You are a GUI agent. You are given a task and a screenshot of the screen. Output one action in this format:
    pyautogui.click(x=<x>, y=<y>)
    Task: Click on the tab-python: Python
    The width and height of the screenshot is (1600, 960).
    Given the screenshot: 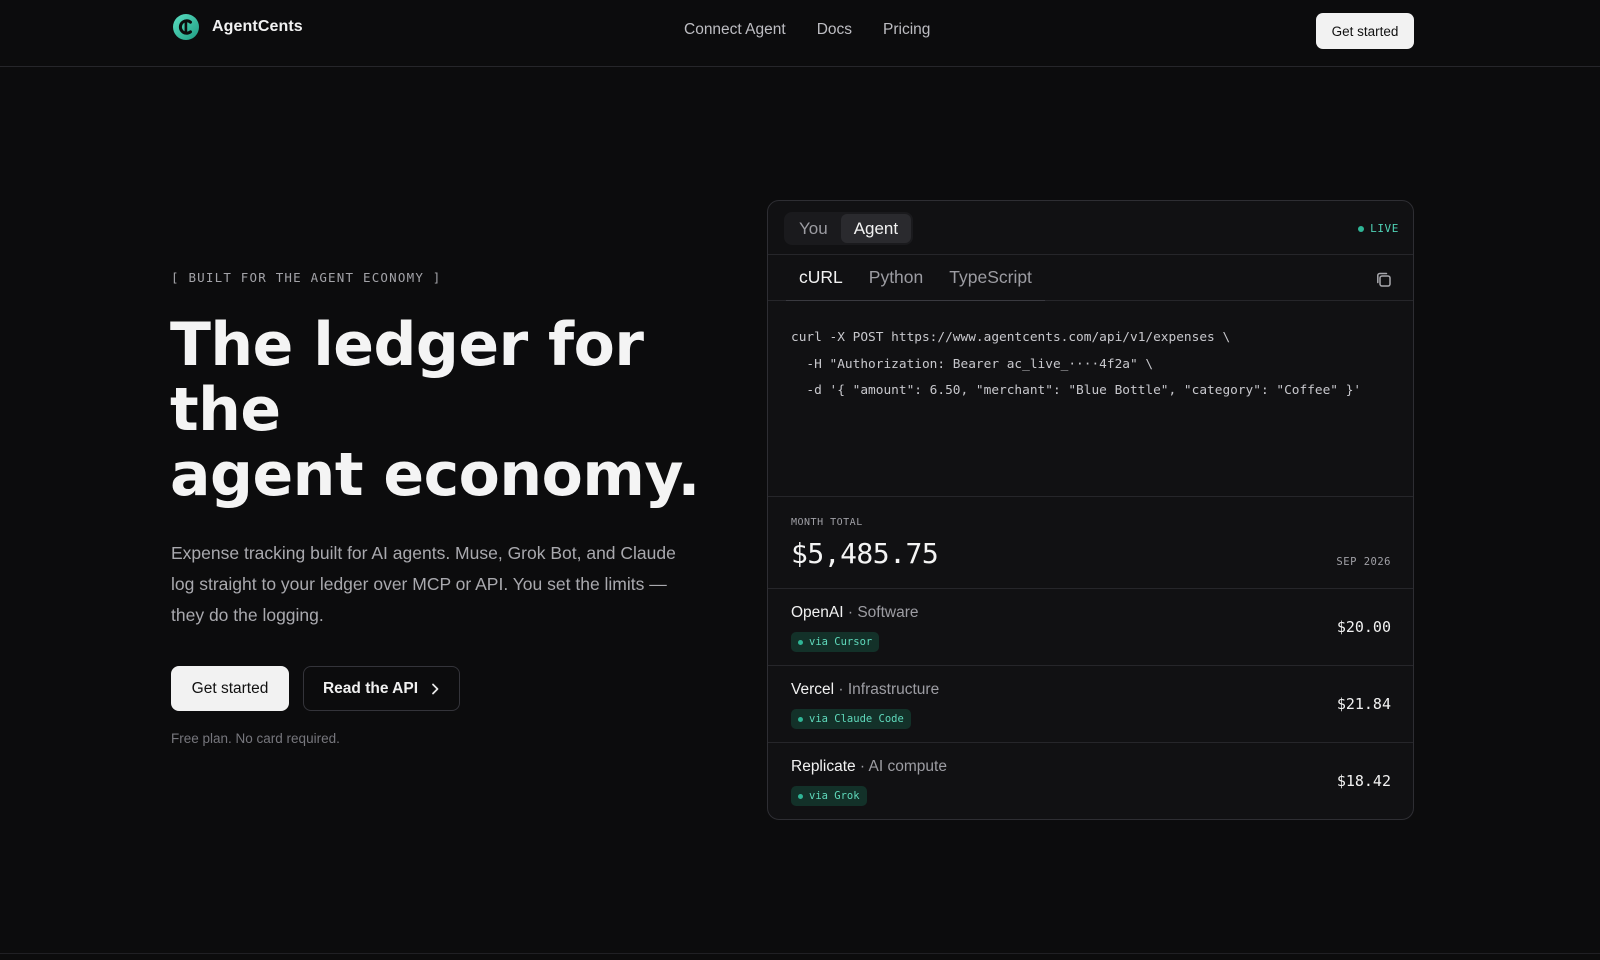 What is the action you would take?
    pyautogui.click(x=896, y=277)
    